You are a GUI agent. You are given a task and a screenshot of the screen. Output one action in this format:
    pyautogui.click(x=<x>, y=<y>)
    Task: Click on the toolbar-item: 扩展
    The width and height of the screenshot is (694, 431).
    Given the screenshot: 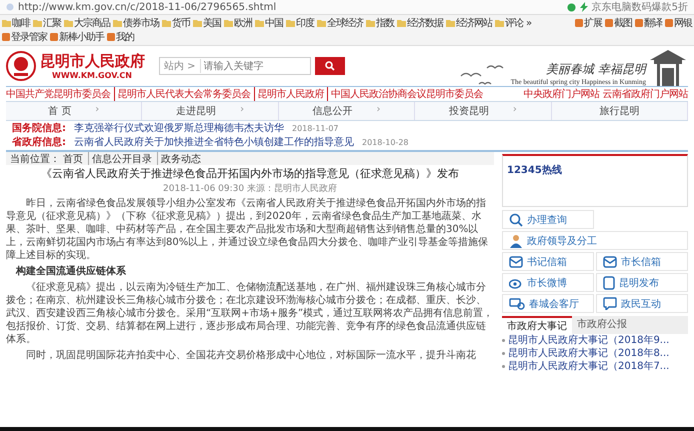 What is the action you would take?
    pyautogui.click(x=588, y=23)
    